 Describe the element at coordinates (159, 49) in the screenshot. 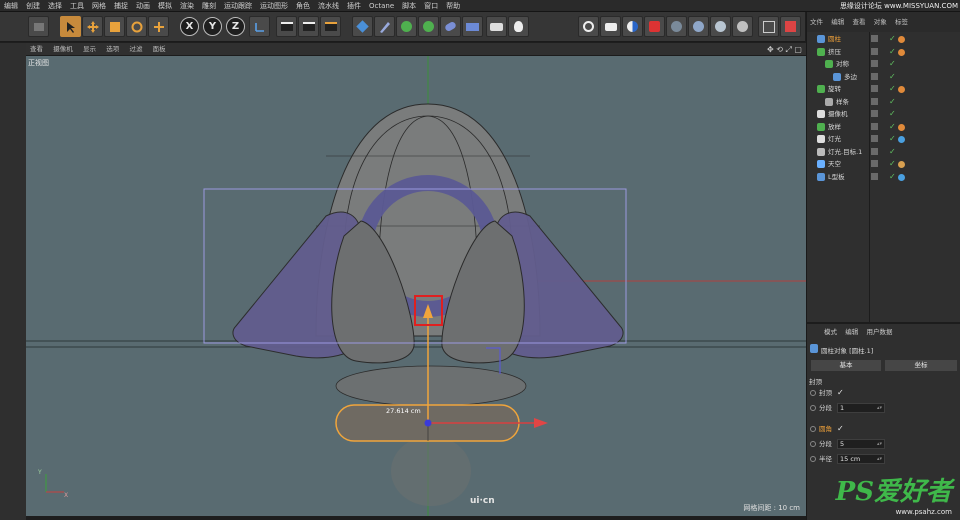

I see `viewport-menu-panel: 面板` at that location.